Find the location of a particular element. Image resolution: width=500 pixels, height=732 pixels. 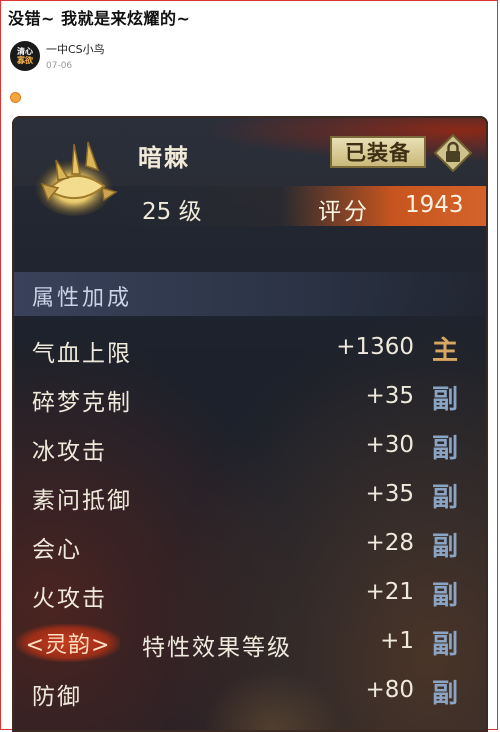

attribute-name: 素问抵御 is located at coordinates (82, 501).